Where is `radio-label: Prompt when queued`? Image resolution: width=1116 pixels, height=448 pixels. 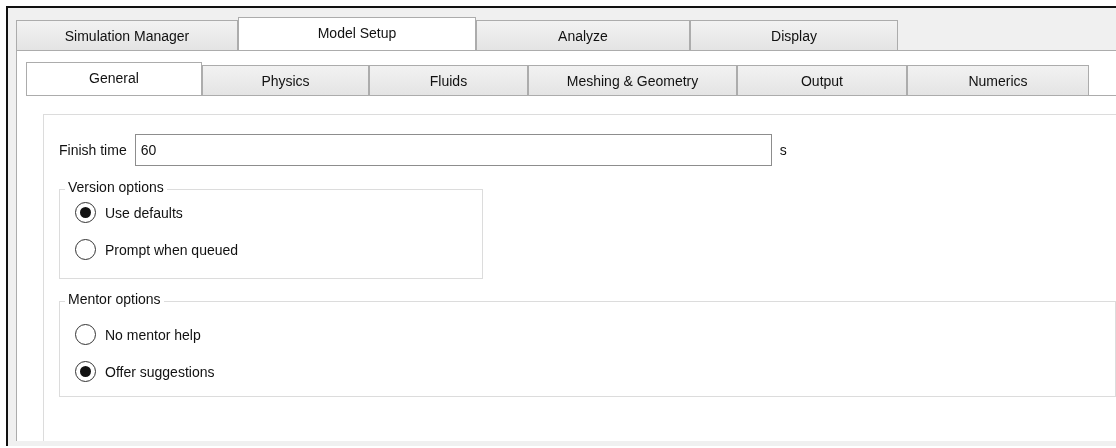
radio-label: Prompt when queued is located at coordinates (172, 249).